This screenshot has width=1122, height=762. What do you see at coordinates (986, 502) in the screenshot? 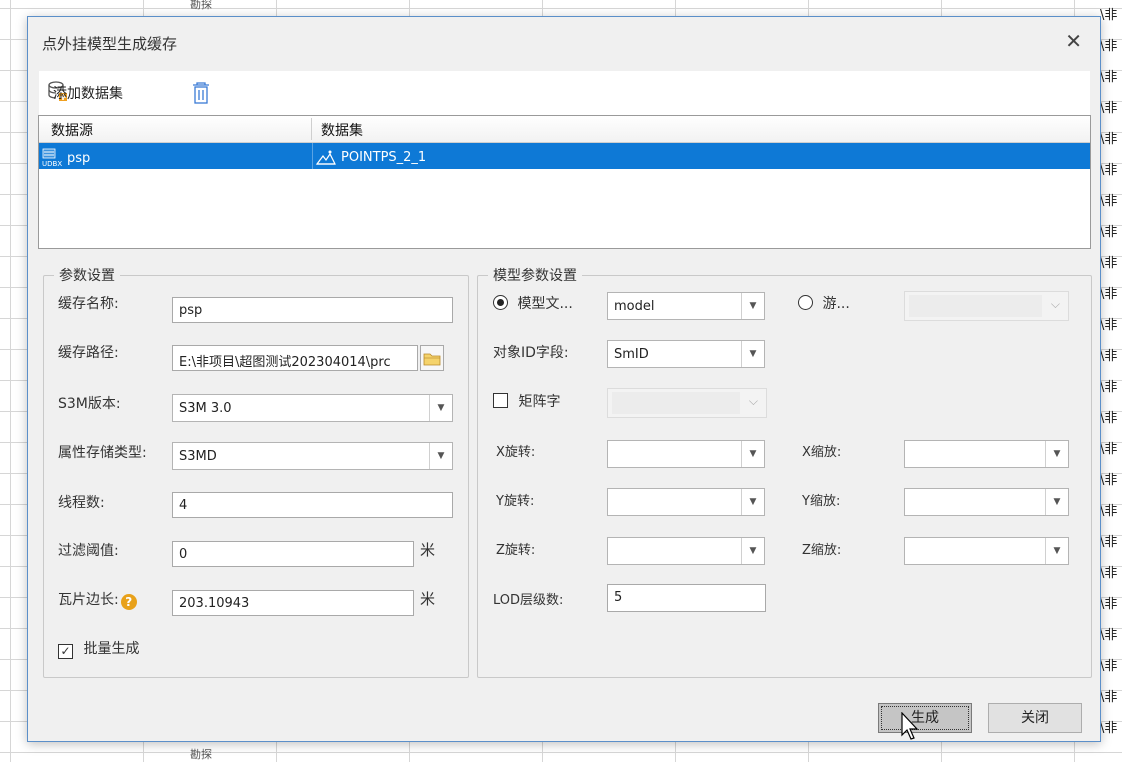
I see `y-scale-select: ▼` at bounding box center [986, 502].